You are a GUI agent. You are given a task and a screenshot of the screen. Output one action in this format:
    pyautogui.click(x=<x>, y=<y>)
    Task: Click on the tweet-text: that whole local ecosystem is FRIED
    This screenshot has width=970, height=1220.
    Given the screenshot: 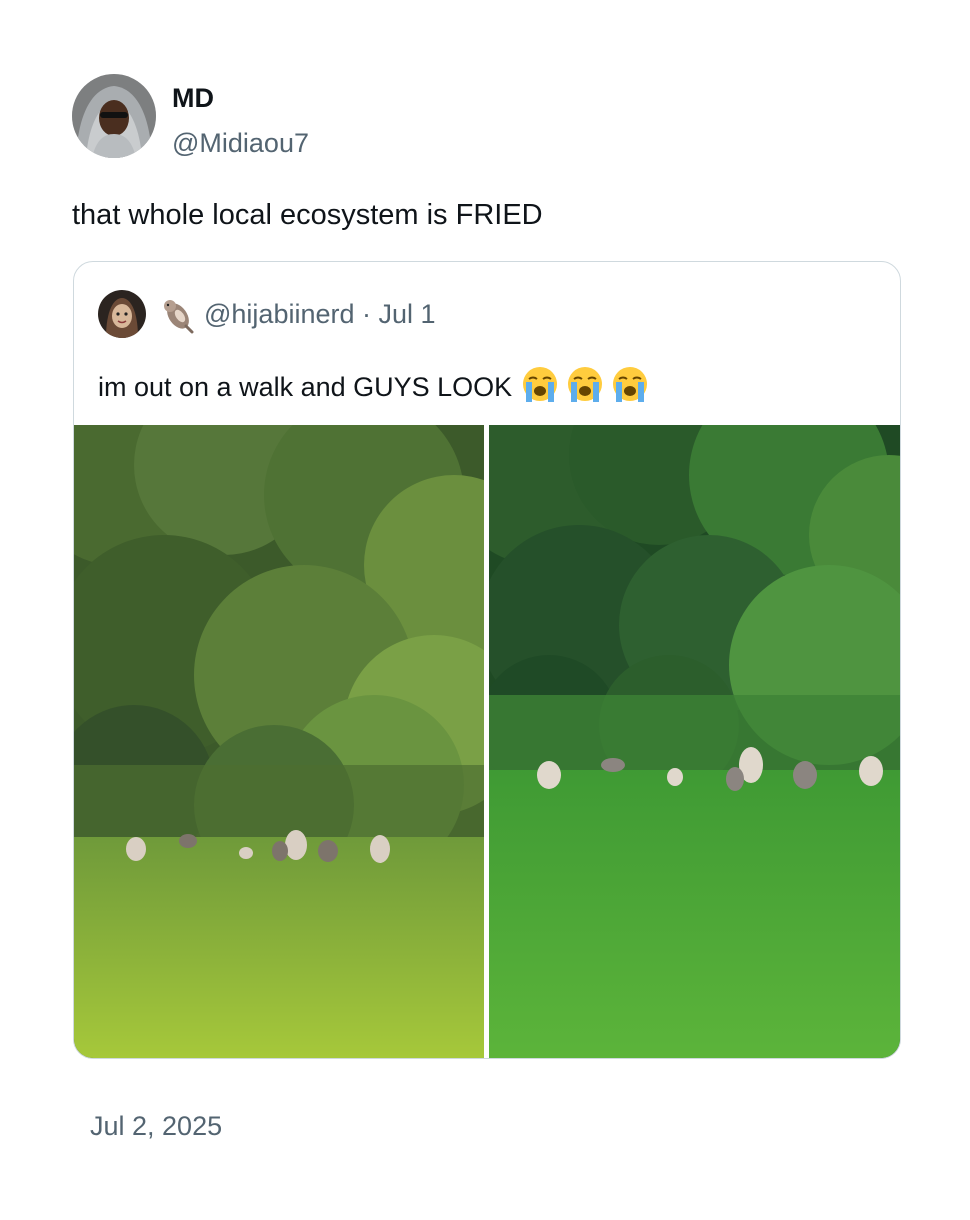 What is the action you would take?
    pyautogui.click(x=307, y=215)
    